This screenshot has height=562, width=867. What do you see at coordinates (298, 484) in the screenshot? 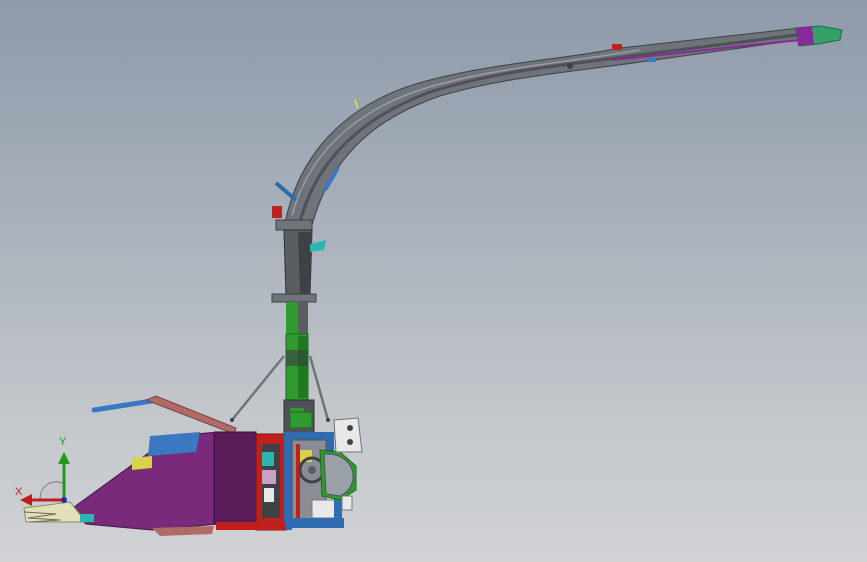
I see `frame-red-stripe` at bounding box center [298, 484].